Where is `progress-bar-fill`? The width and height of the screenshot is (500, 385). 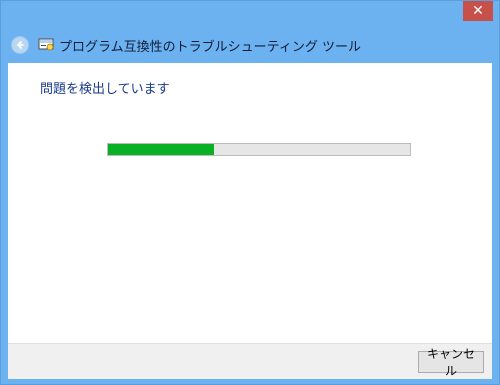
progress-bar-fill is located at coordinates (161, 149).